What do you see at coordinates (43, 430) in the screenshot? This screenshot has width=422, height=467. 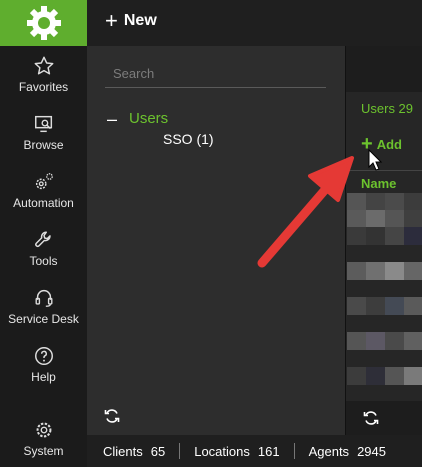 I see `gear-icon` at bounding box center [43, 430].